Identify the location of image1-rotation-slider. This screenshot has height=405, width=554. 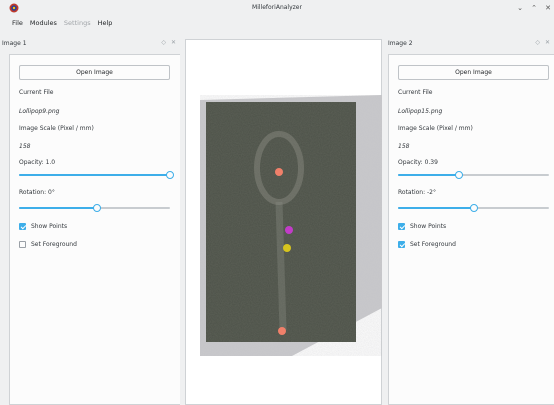
(94, 208).